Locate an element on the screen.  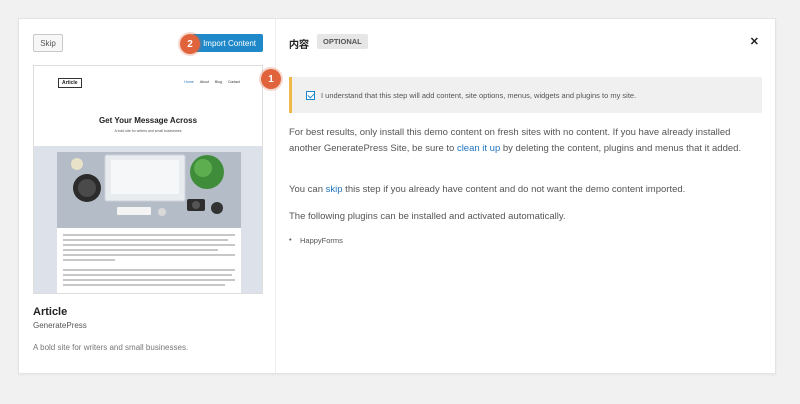
confirm-checkbox is located at coordinates (310, 95).